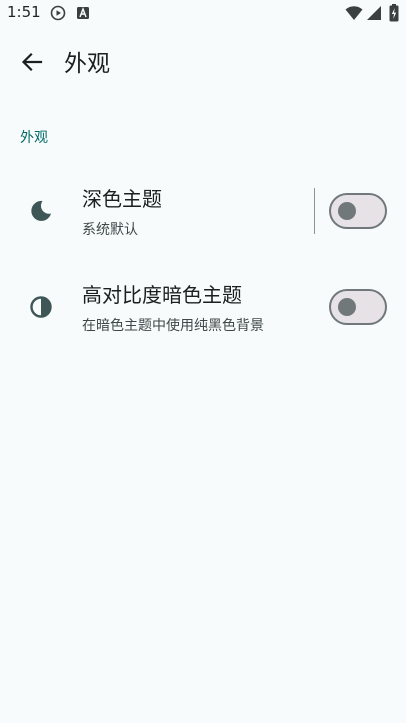 This screenshot has width=406, height=723. What do you see at coordinates (374, 15) in the screenshot?
I see `signal-icon` at bounding box center [374, 15].